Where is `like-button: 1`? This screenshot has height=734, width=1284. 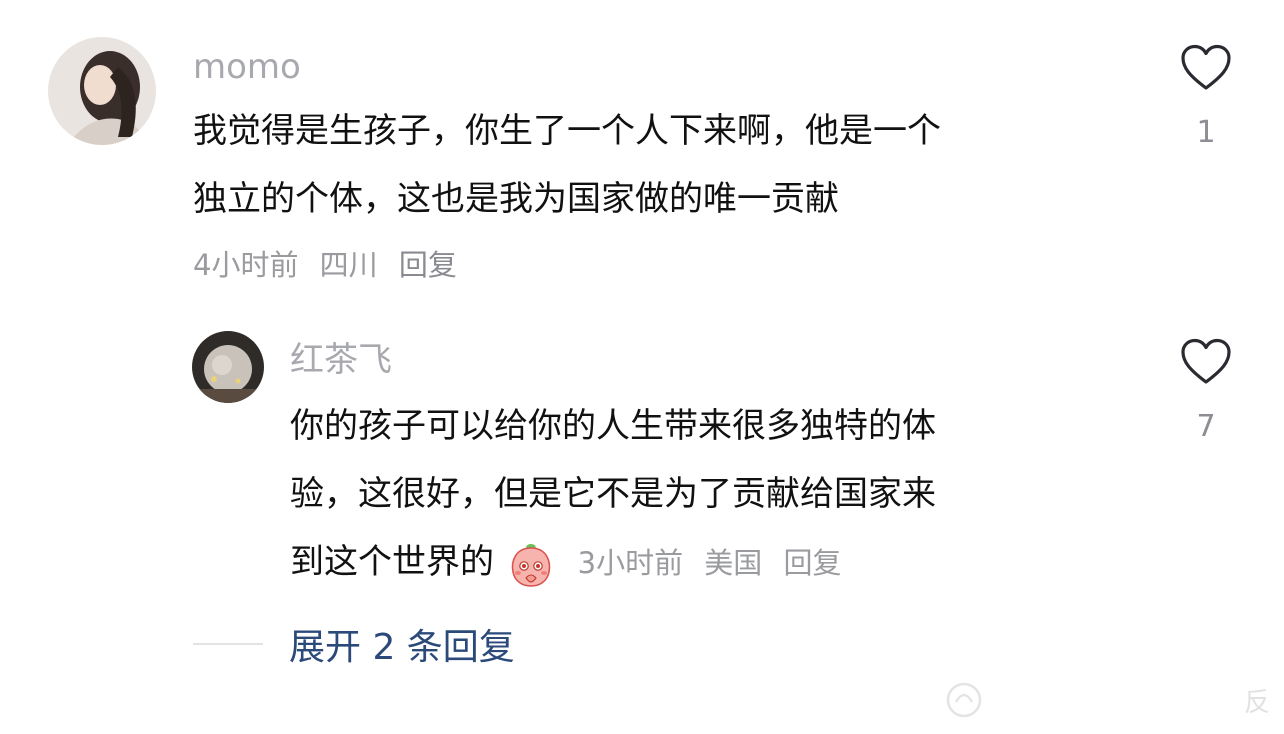 like-button: 1 is located at coordinates (1206, 96).